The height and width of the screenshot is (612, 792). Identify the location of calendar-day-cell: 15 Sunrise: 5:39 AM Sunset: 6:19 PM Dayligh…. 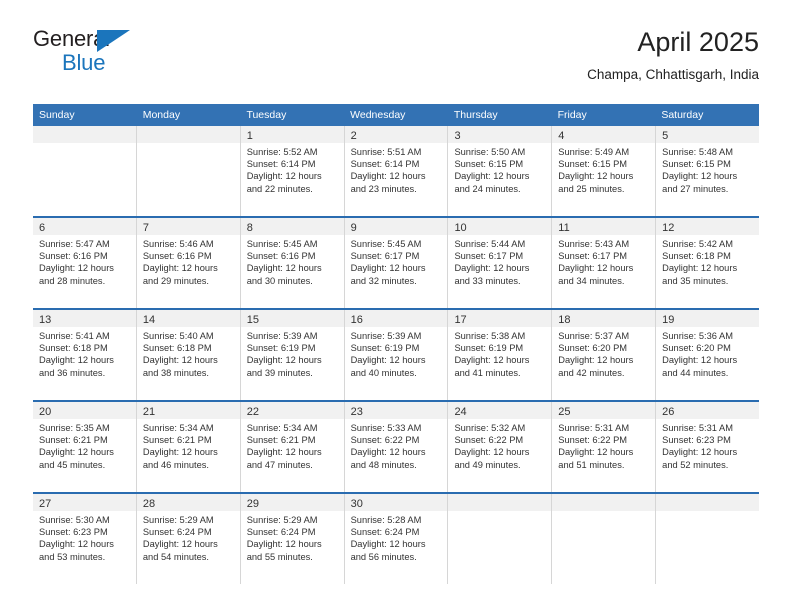
(291, 355).